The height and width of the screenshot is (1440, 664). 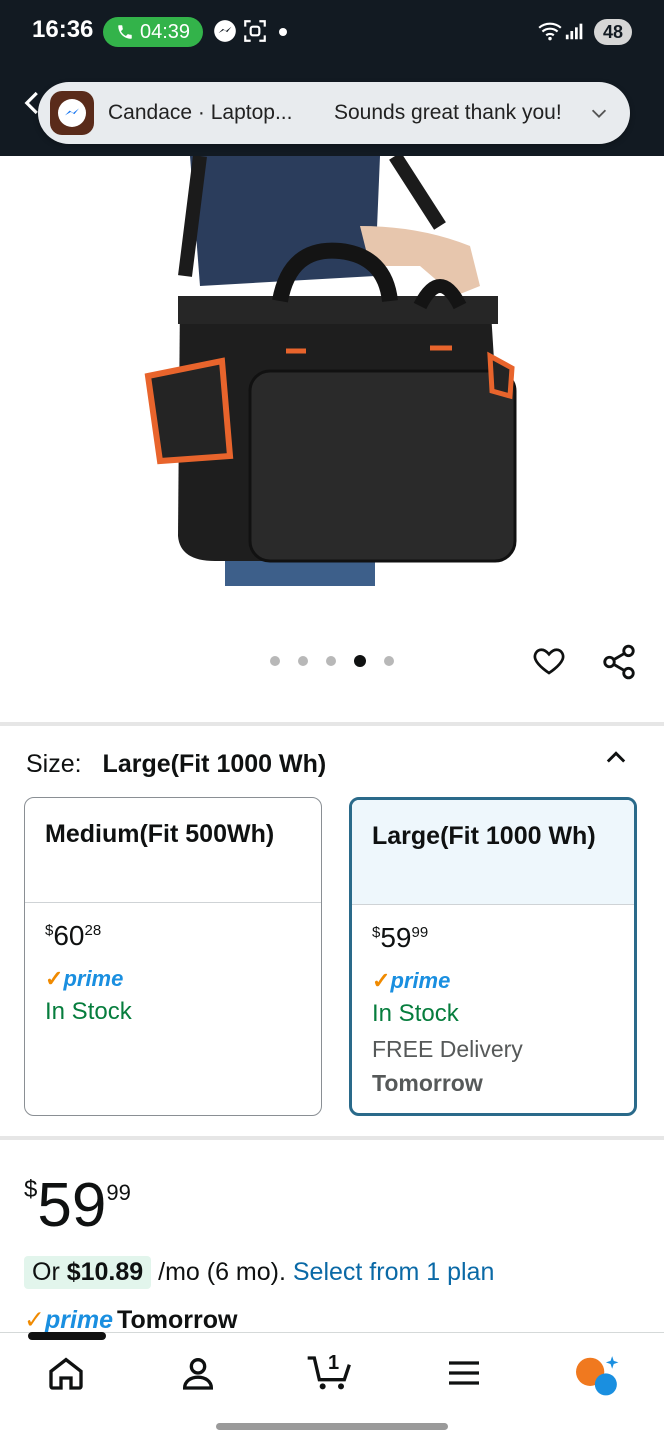 What do you see at coordinates (332, 35) in the screenshot?
I see `status-bar: 16:36 04:39 48` at bounding box center [332, 35].